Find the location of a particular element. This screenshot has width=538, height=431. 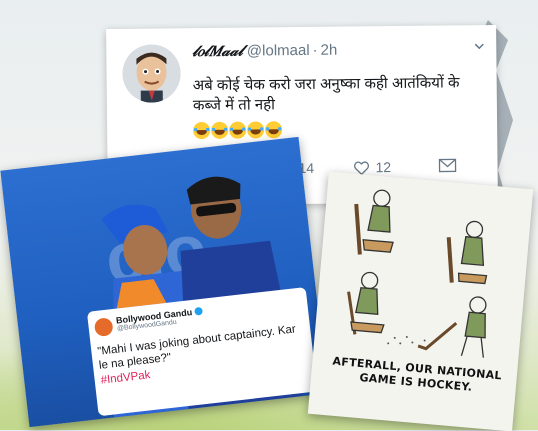

verified-badge-icon is located at coordinates (198, 311).